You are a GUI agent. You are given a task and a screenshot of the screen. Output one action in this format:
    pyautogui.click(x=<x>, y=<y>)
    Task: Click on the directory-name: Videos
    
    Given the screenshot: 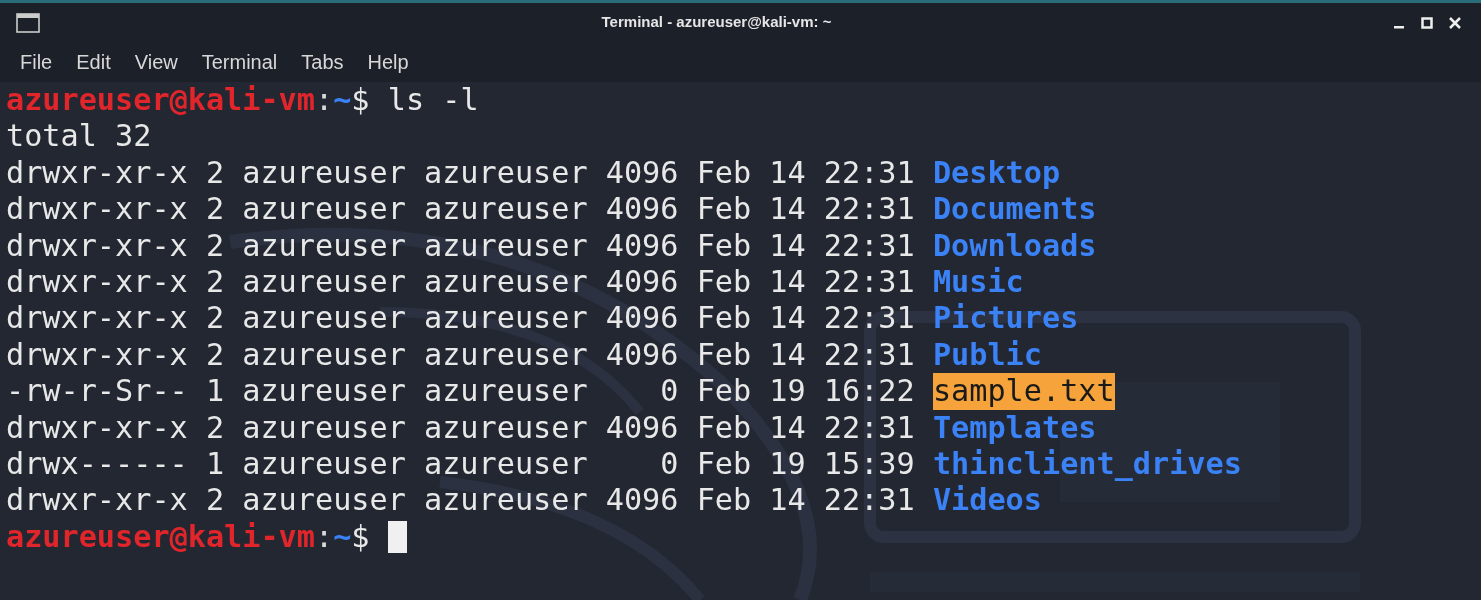 What is the action you would take?
    pyautogui.click(x=987, y=500)
    